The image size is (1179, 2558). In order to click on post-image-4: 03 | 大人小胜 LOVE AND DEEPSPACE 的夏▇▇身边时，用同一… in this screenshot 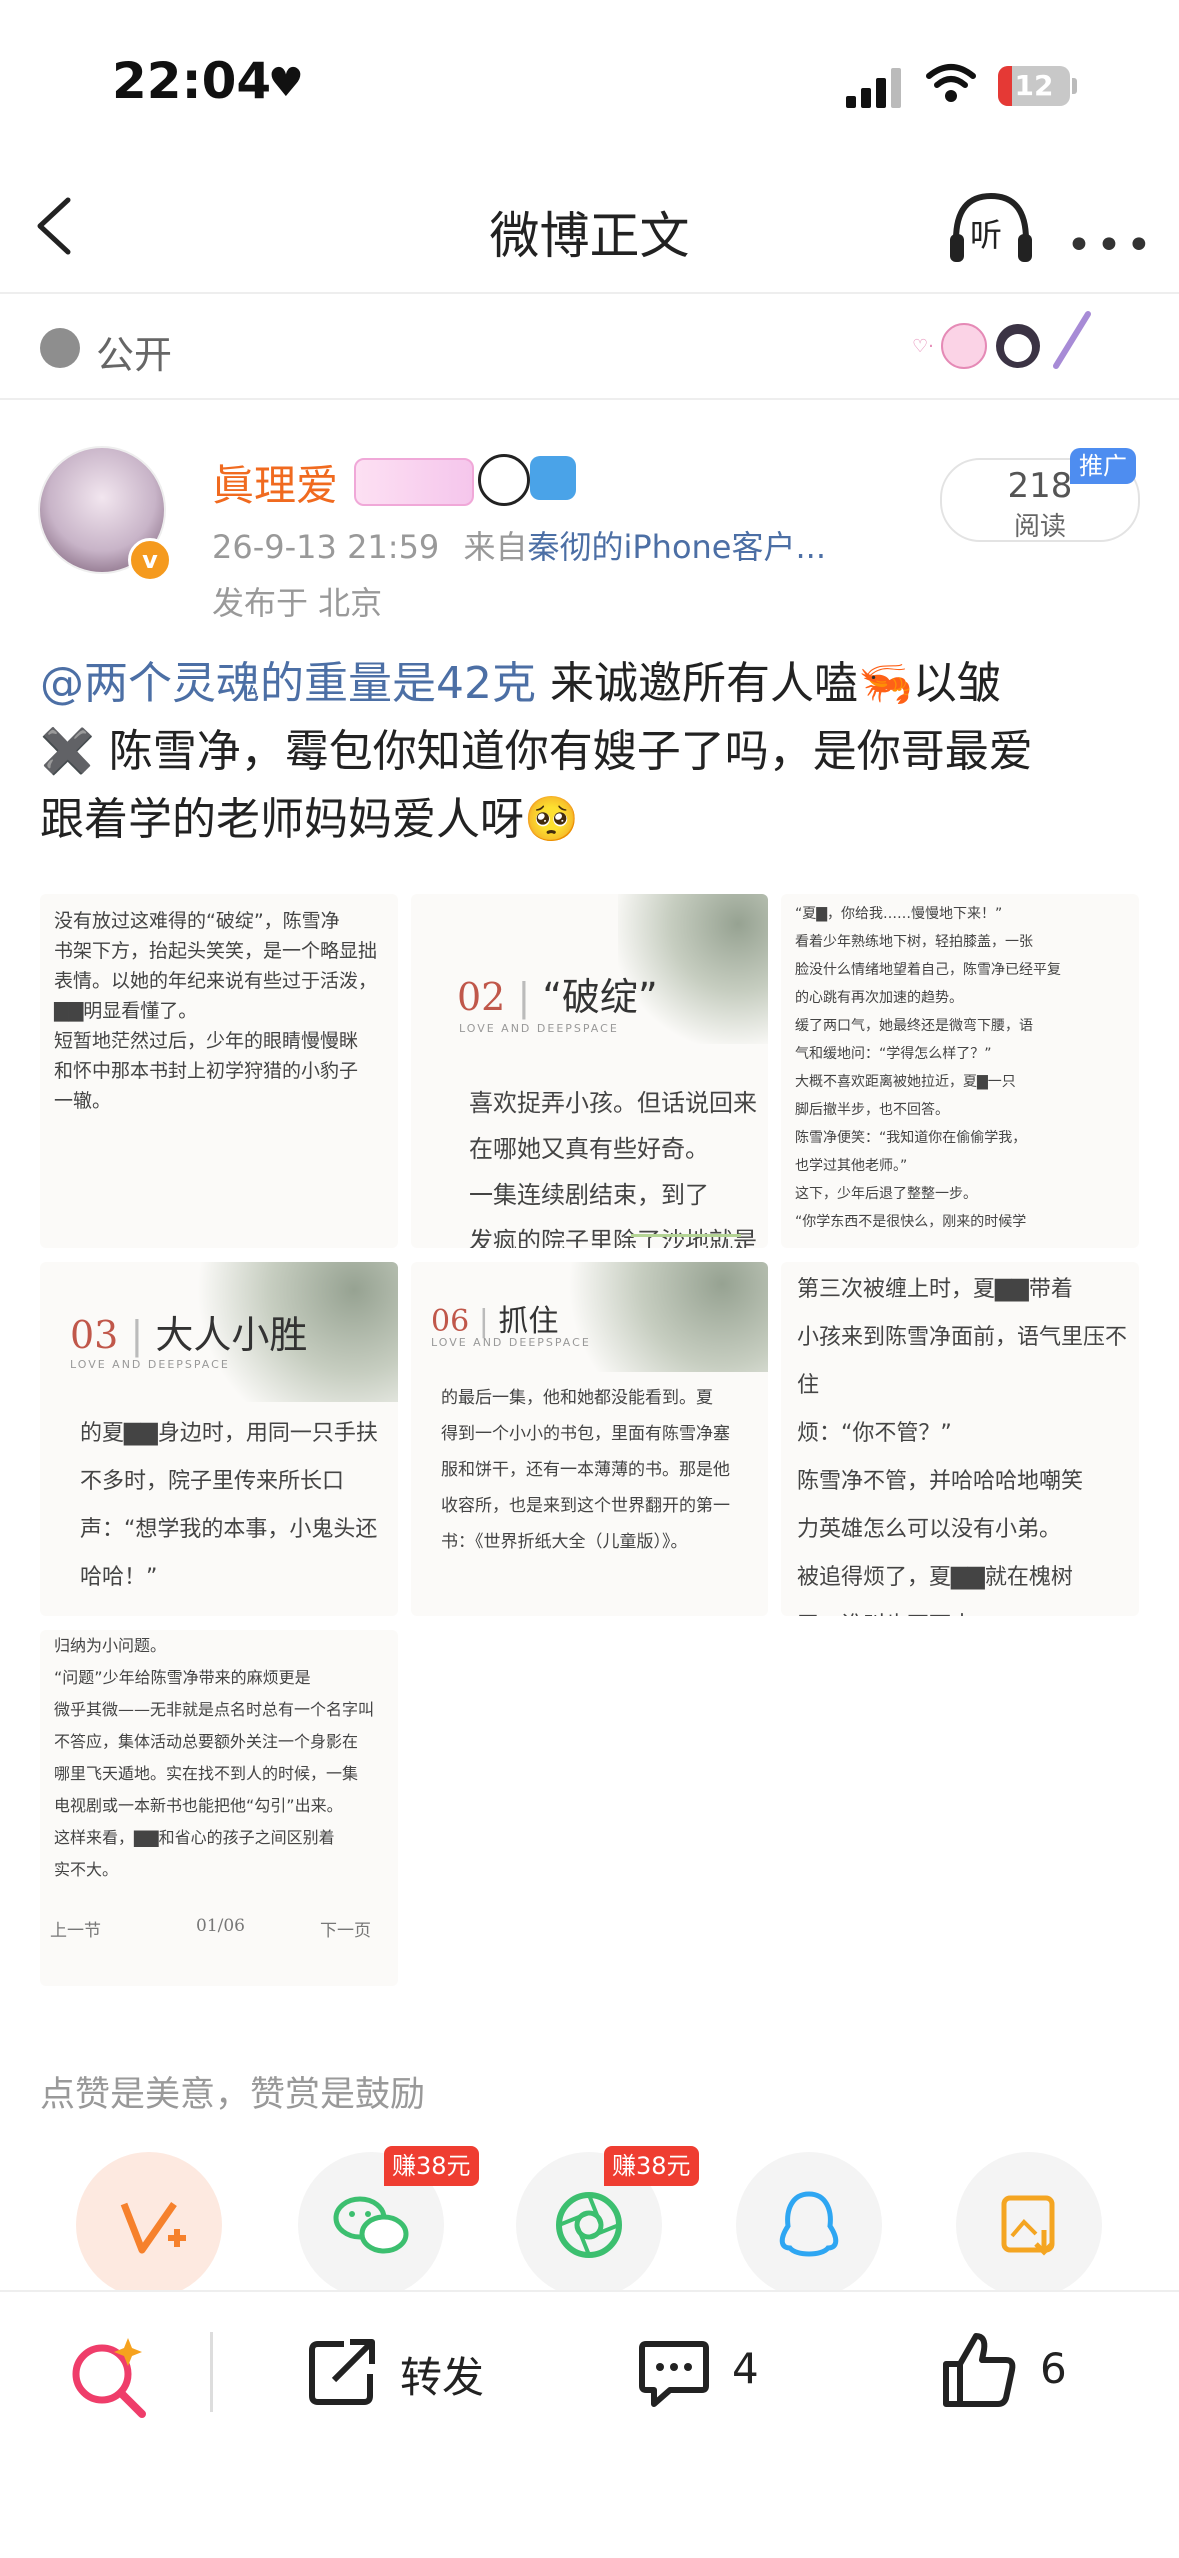, I will do `click(219, 1439)`.